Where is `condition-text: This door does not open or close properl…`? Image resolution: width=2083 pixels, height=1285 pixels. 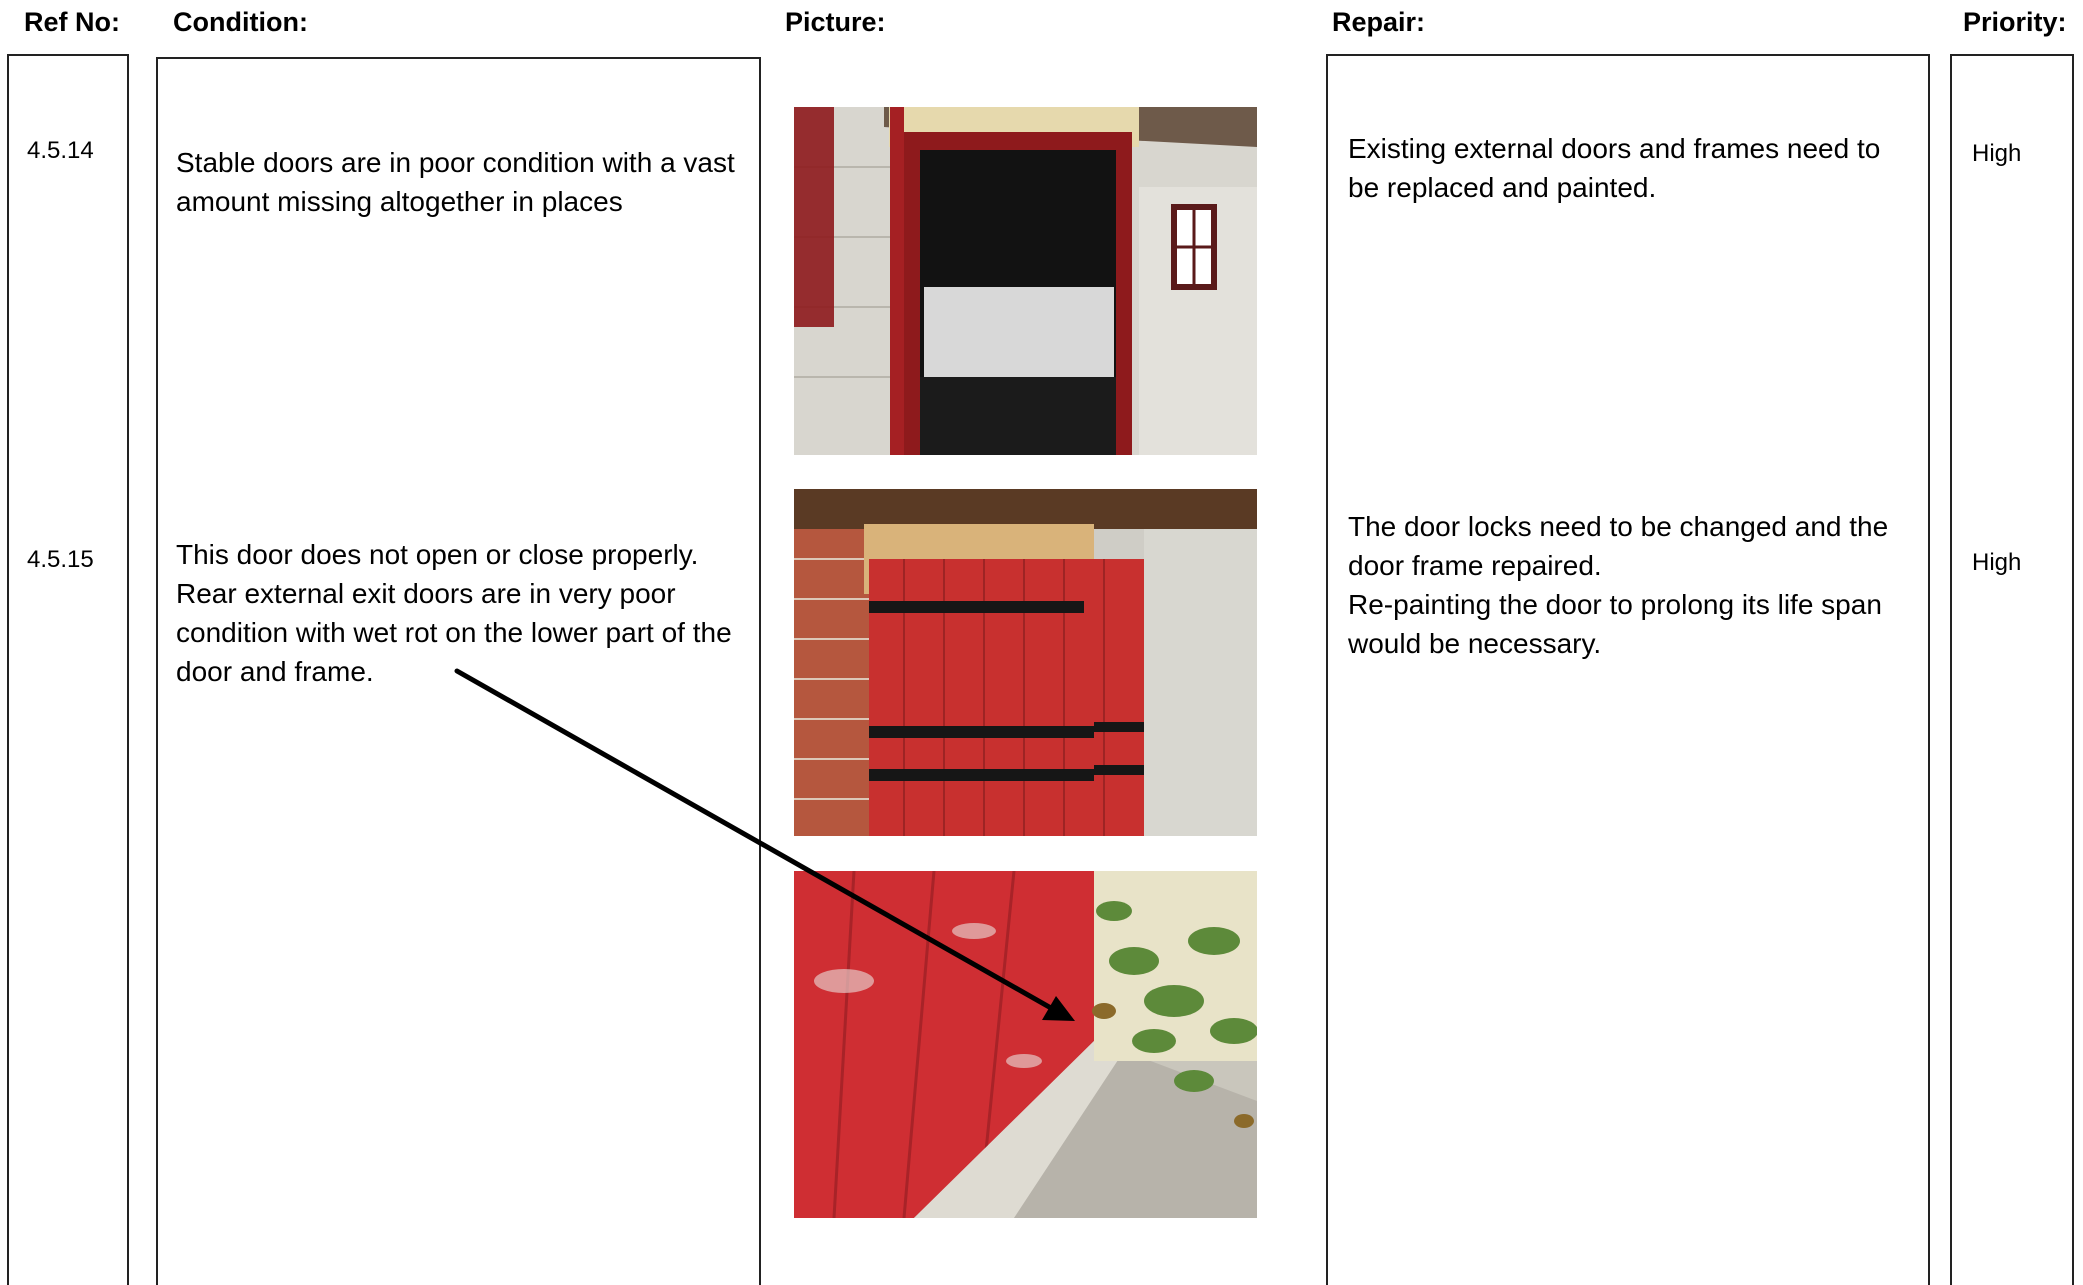
condition-text: This door does not open or close properl… is located at coordinates (454, 613).